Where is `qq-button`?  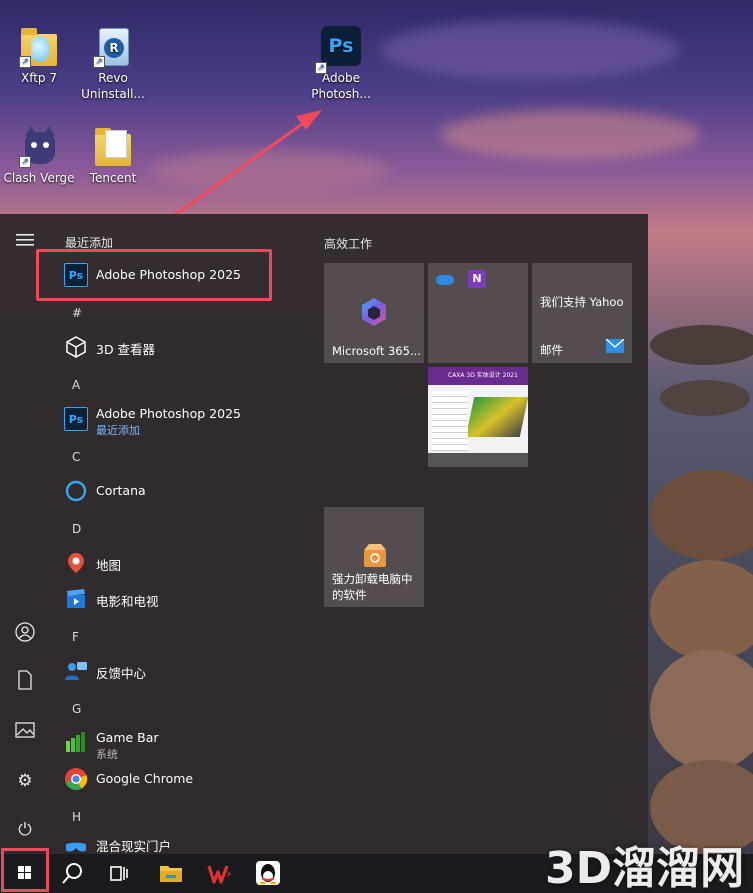 qq-button is located at coordinates (269, 873).